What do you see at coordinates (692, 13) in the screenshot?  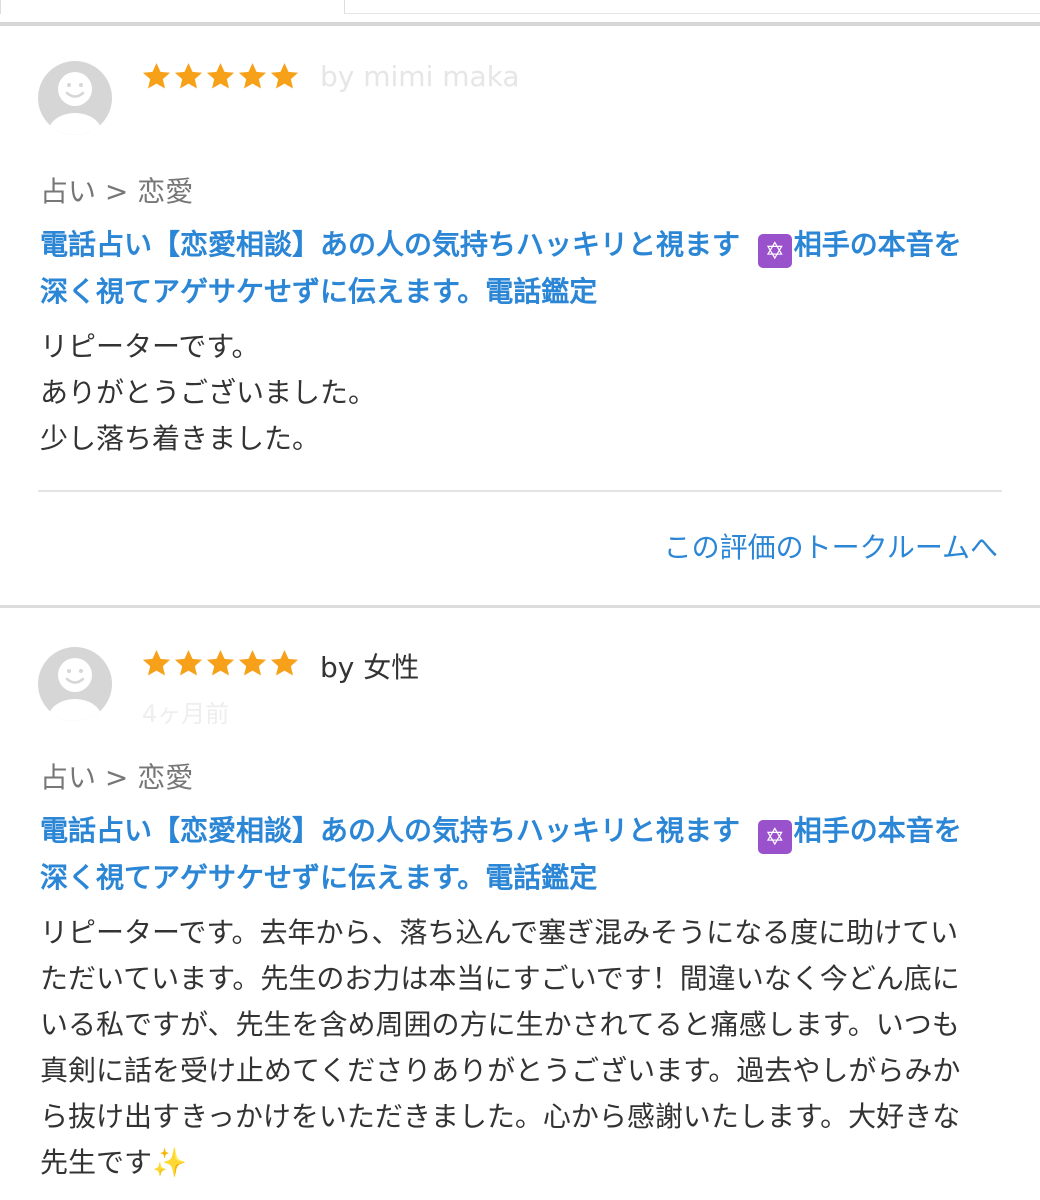 I see `row-divider` at bounding box center [692, 13].